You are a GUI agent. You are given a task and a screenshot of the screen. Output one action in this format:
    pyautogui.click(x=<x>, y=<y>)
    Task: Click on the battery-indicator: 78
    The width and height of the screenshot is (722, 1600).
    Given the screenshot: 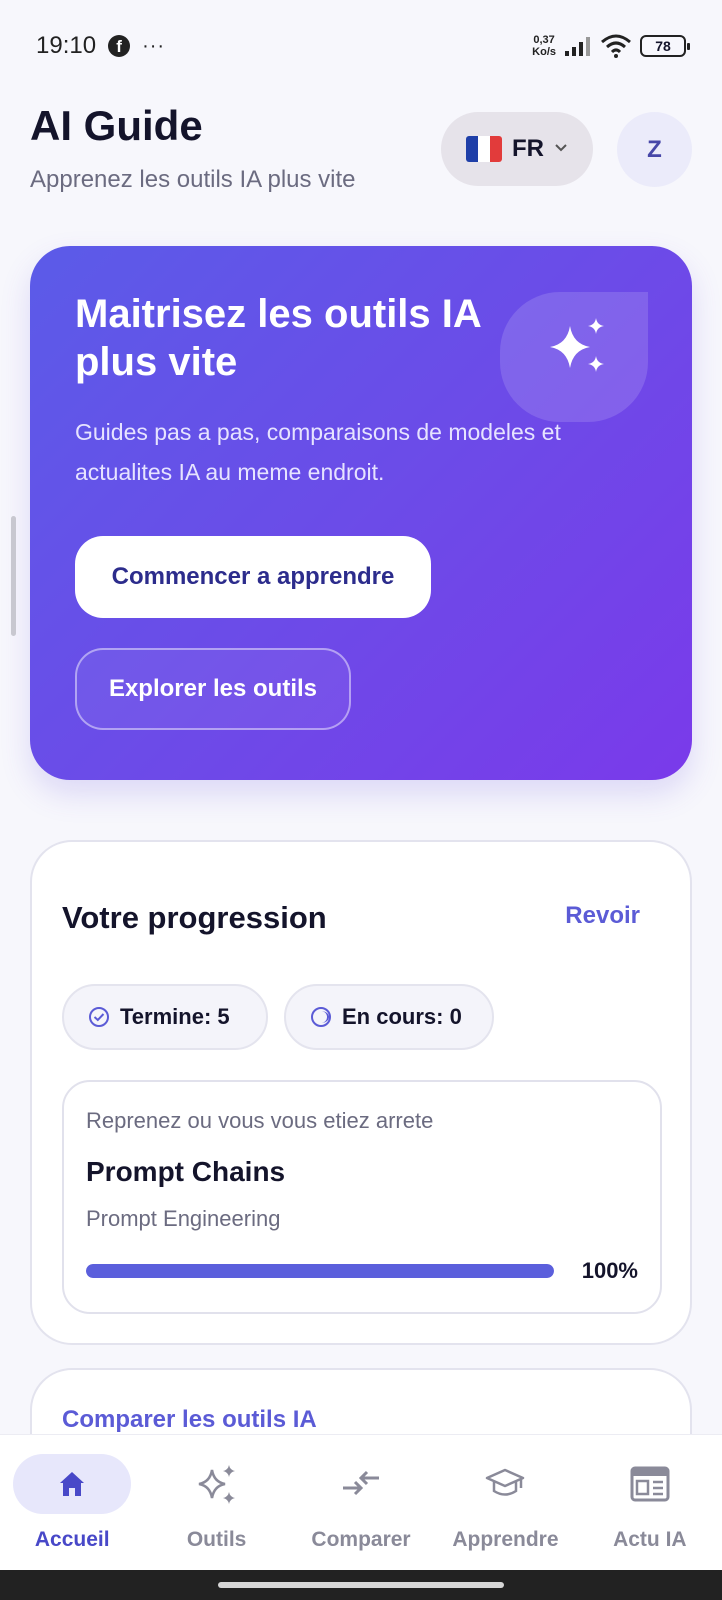 What is the action you would take?
    pyautogui.click(x=665, y=46)
    